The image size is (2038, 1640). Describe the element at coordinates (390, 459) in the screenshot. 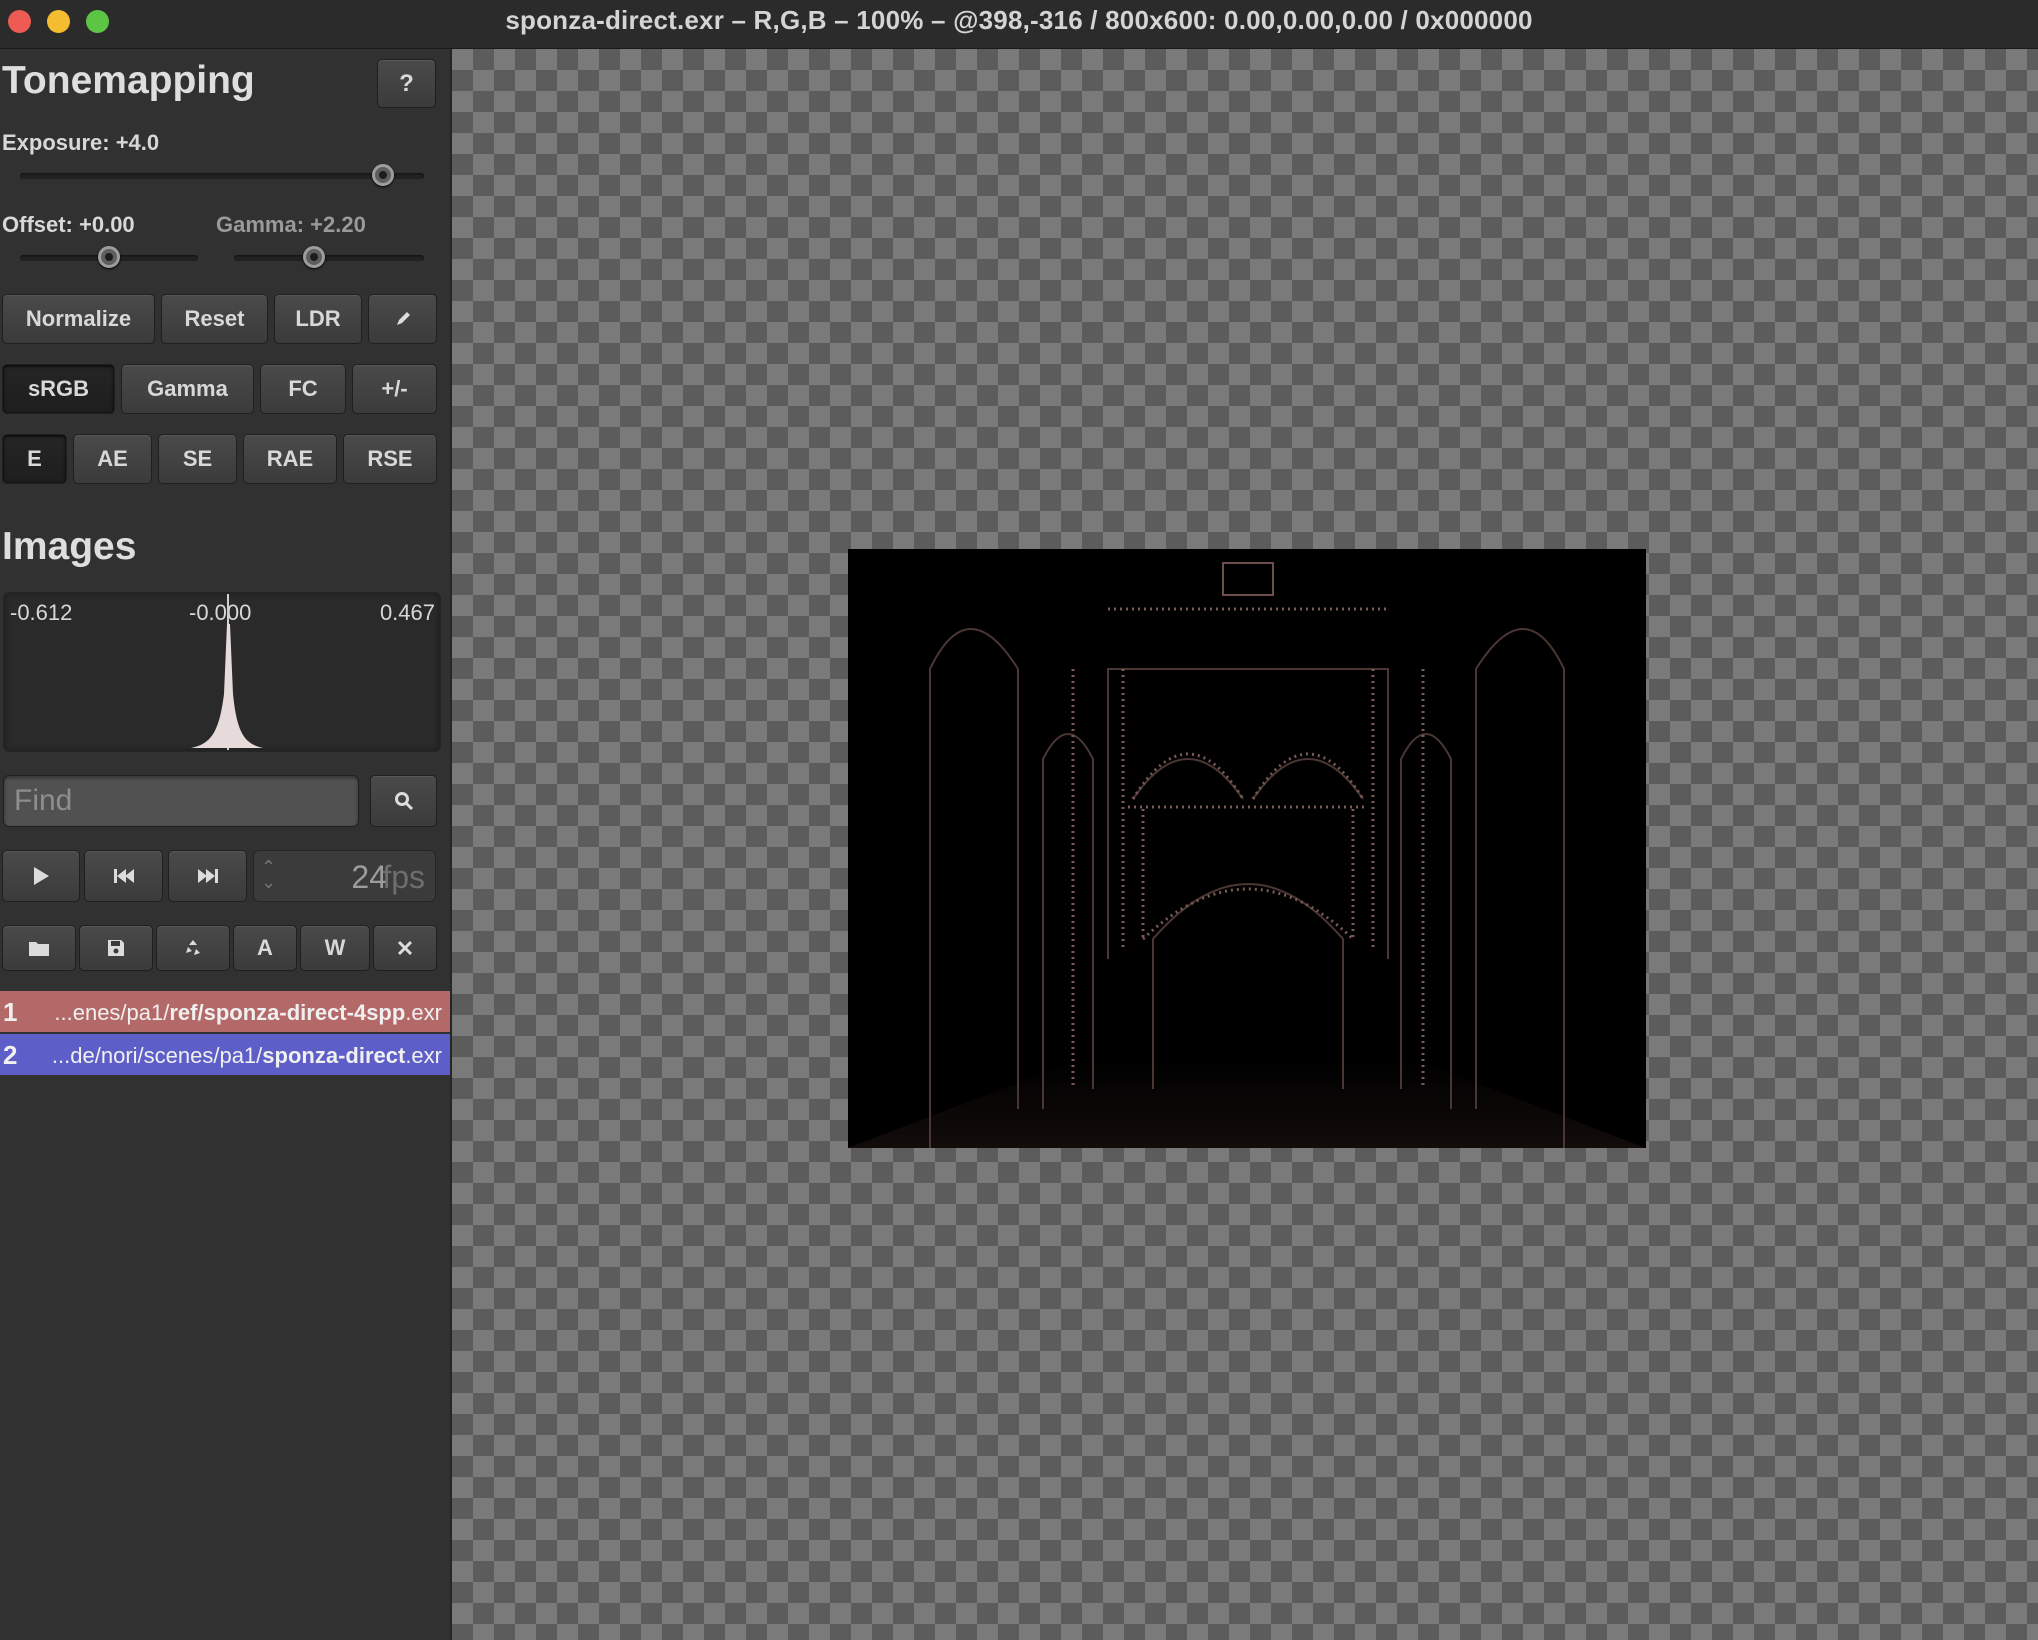

I see `metric-rse-button: RSE` at that location.